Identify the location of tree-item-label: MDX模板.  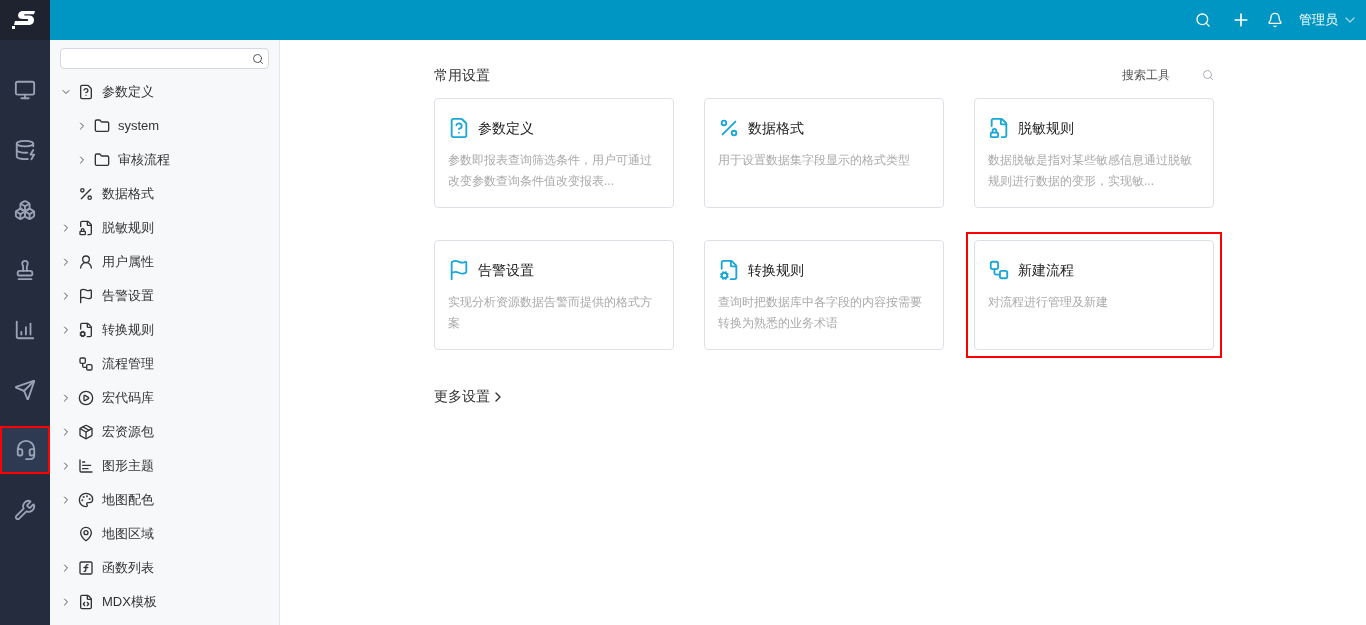
(129, 602).